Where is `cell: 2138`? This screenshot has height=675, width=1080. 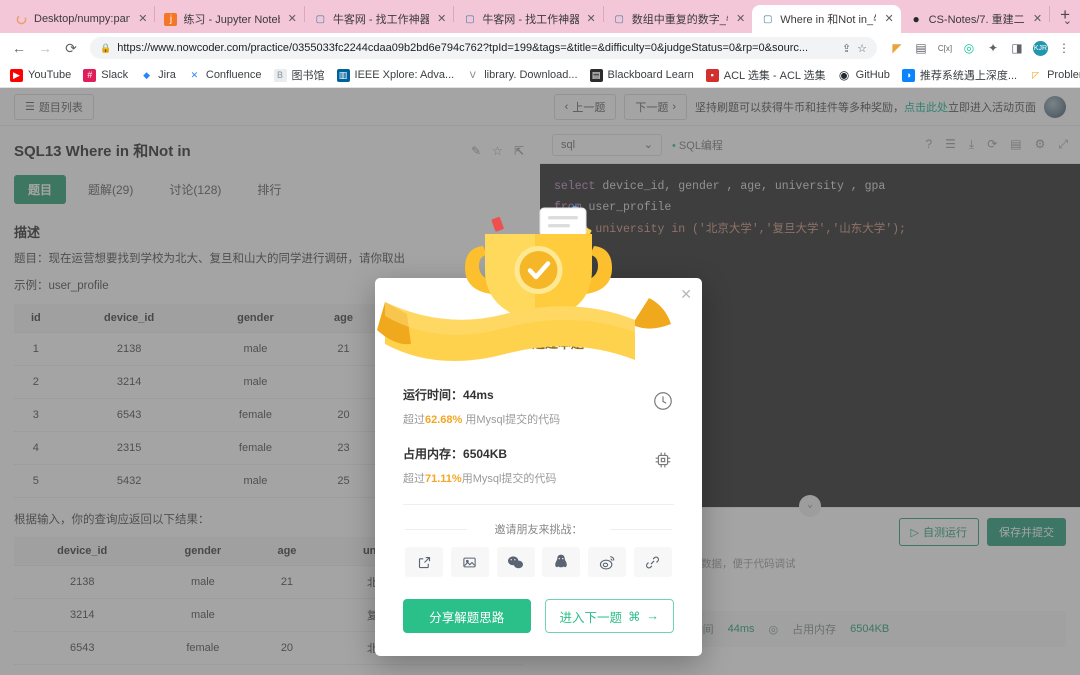
cell: 2138 is located at coordinates (82, 582).